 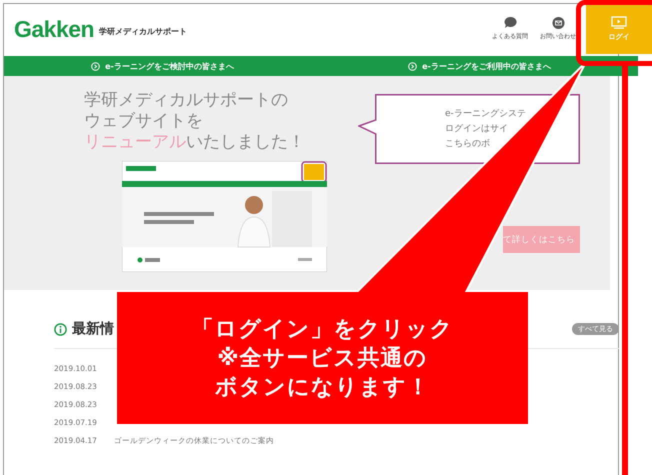 What do you see at coordinates (485, 129) in the screenshot?
I see `bubble-text: e-ラーニングシステ ログインはサイ こちらのボ` at bounding box center [485, 129].